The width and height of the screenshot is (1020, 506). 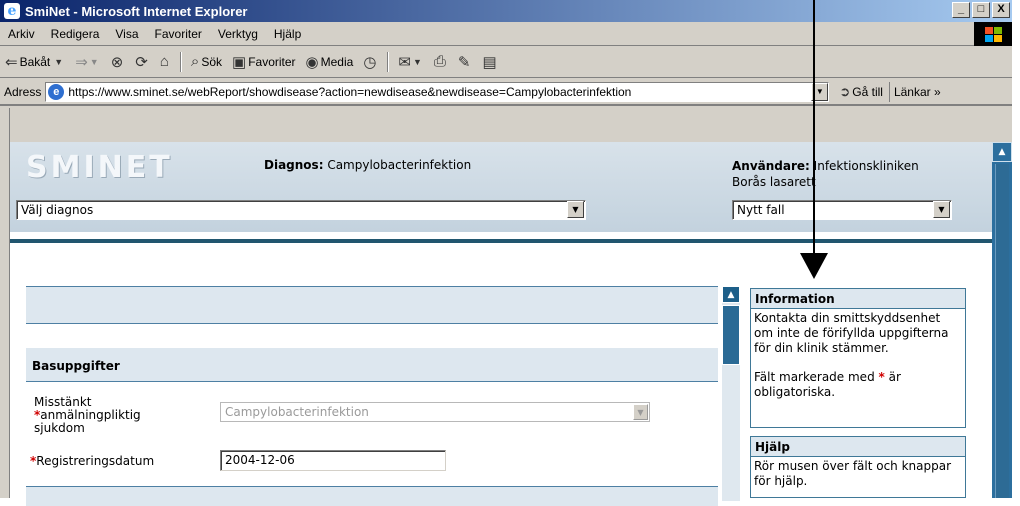 I want to click on regdate-input: 2004-12-06, so click(x=333, y=460).